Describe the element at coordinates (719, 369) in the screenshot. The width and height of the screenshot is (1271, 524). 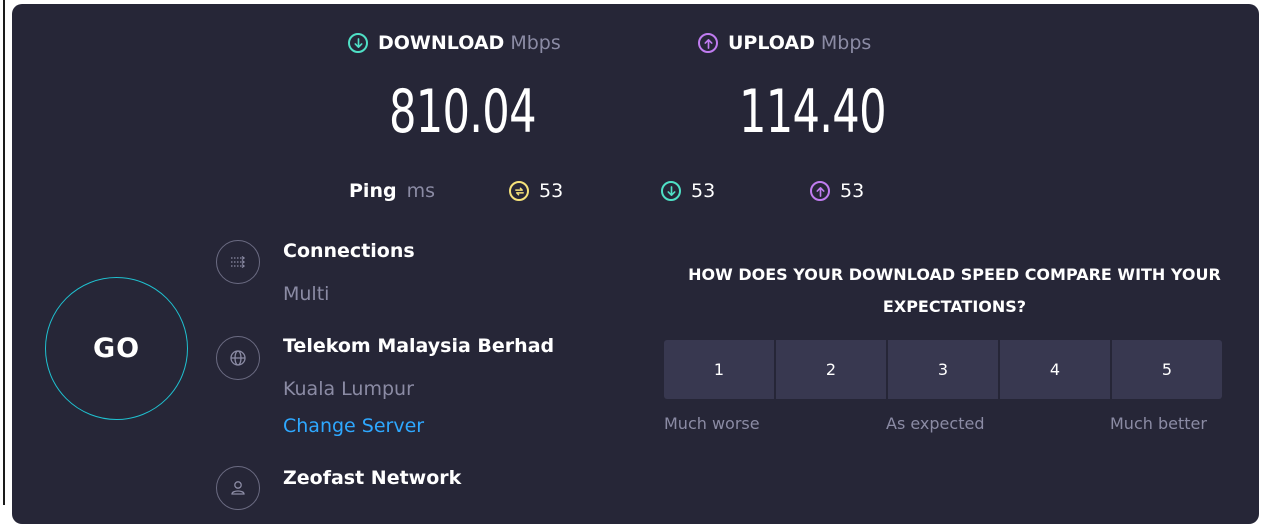
I see `rating-option-1: 1` at that location.